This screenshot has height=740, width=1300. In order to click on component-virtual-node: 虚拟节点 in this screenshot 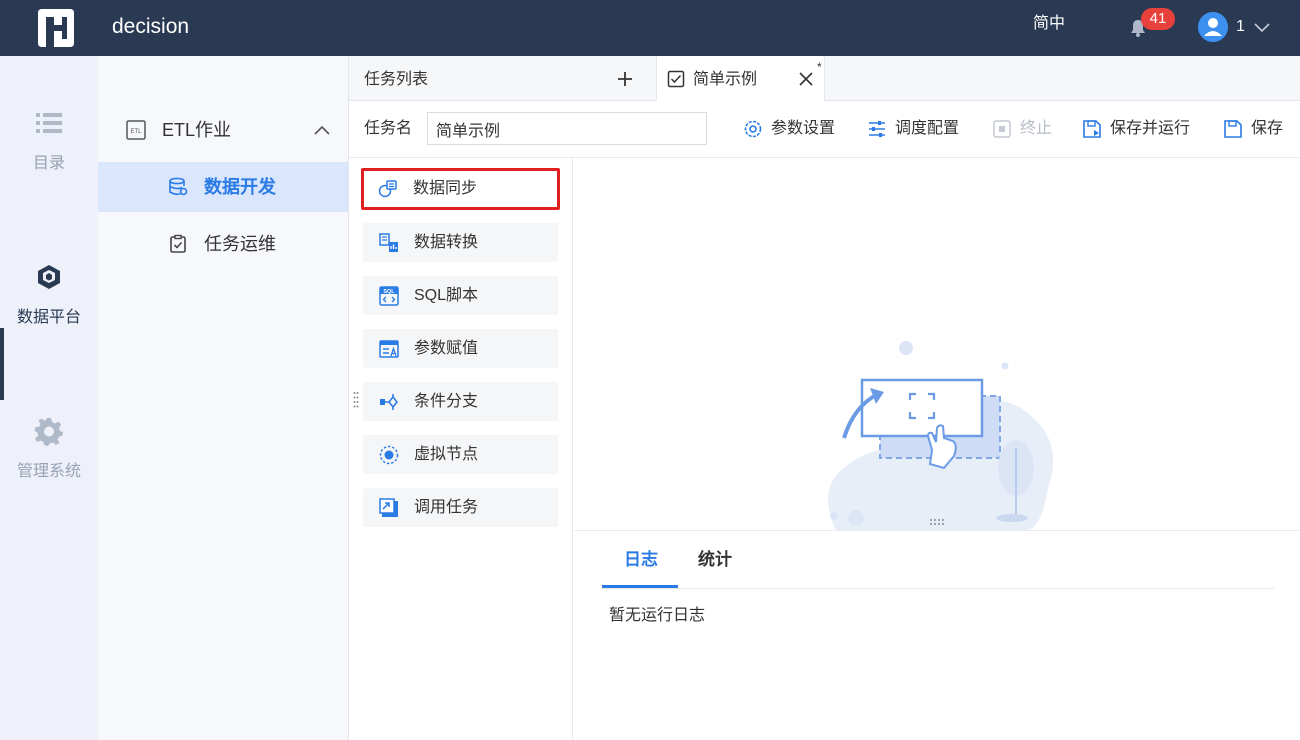, I will do `click(460, 454)`.